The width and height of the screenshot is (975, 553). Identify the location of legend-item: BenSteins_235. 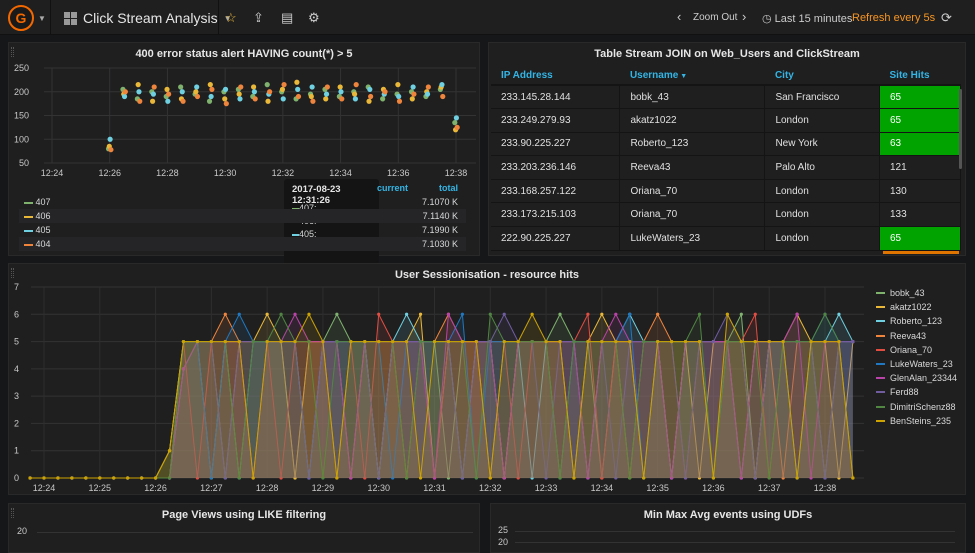
(913, 421).